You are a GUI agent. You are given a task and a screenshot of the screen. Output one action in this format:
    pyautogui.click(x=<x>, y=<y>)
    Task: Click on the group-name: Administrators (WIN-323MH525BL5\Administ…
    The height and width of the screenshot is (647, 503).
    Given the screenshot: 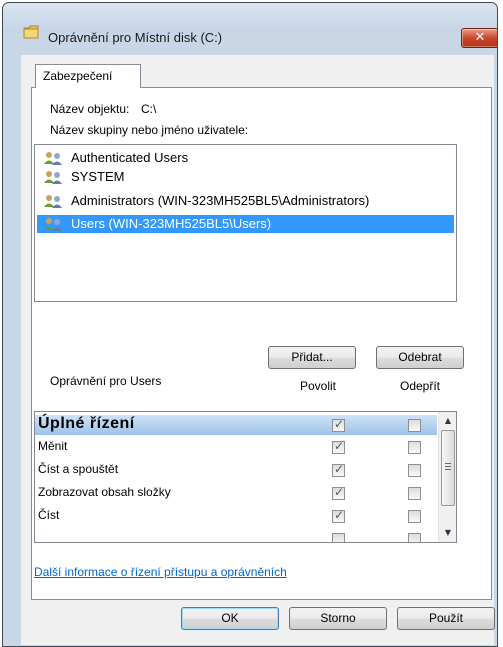 What is the action you would take?
    pyautogui.click(x=220, y=200)
    